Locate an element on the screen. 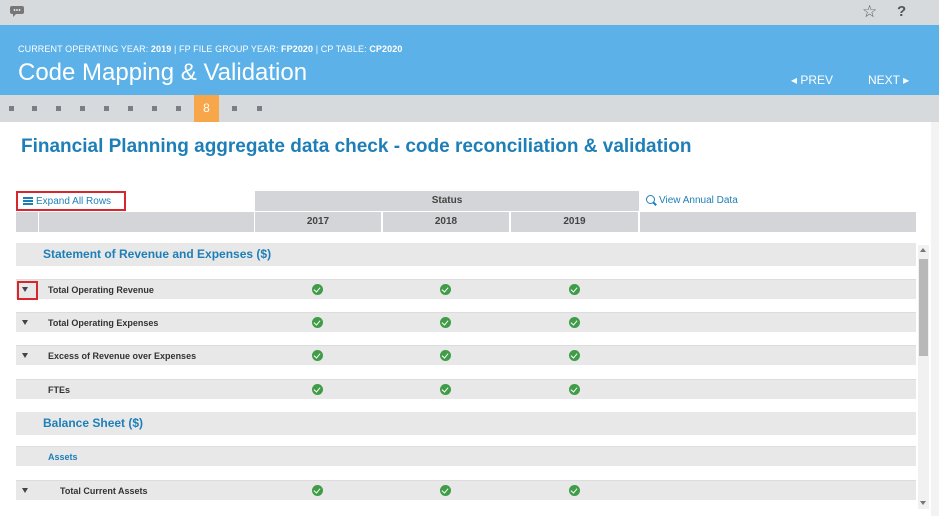  status-header: Status is located at coordinates (447, 201).